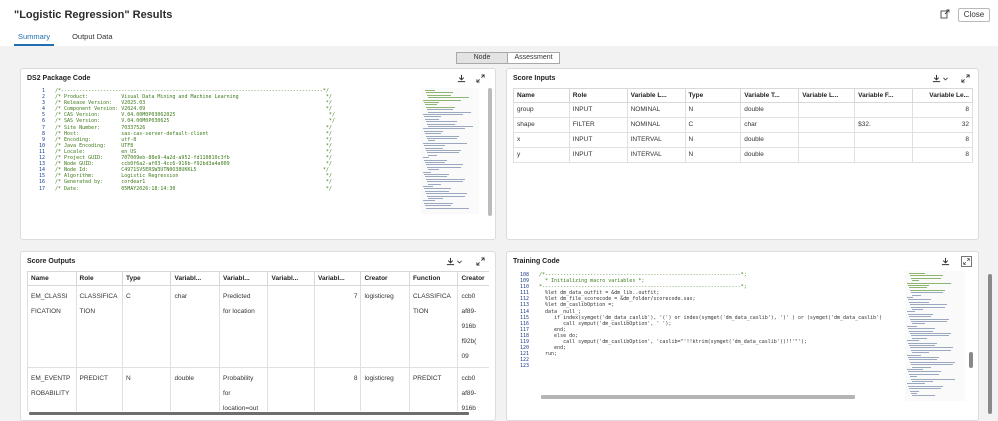 The image size is (998, 421). Describe the element at coordinates (99, 326) in the screenshot. I see `table-cell: CLASSIFICA TION` at that location.